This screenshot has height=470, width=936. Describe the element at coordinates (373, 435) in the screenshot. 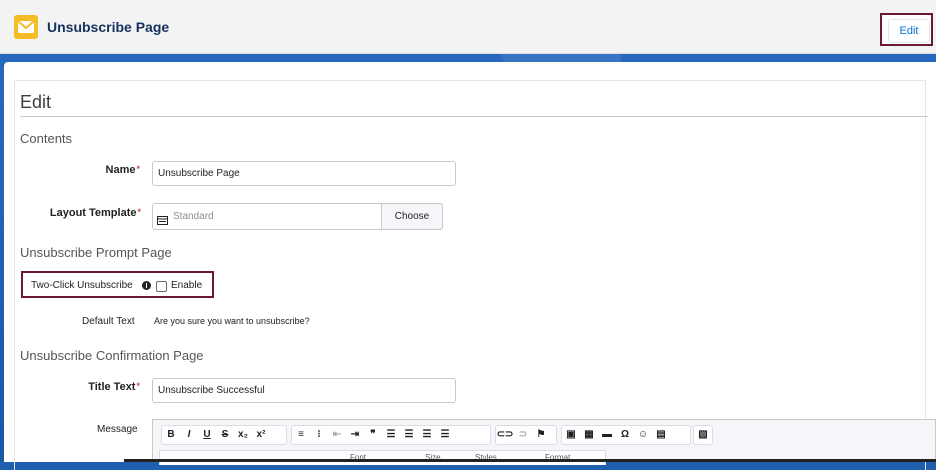

I see `blockquote-button: ❞` at that location.